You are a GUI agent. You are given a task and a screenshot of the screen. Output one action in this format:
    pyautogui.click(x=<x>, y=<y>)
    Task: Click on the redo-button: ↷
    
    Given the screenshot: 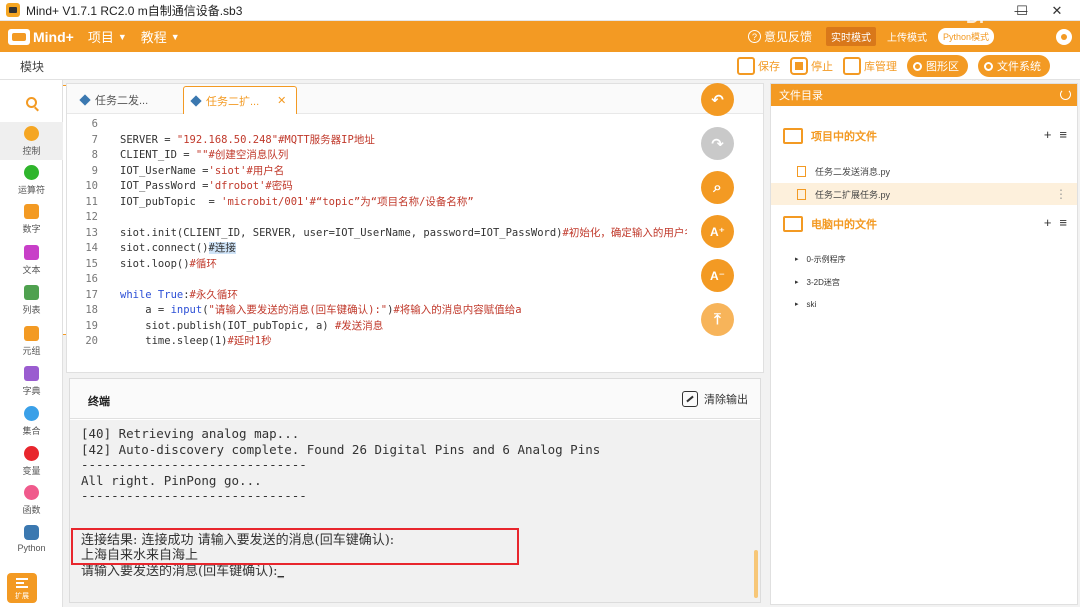 What is the action you would take?
    pyautogui.click(x=717, y=143)
    